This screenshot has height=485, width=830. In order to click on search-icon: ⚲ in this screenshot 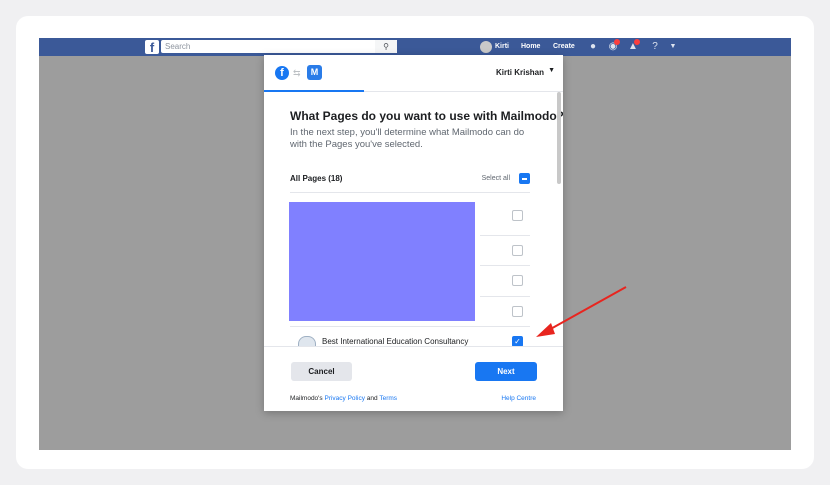, I will do `click(386, 46)`.